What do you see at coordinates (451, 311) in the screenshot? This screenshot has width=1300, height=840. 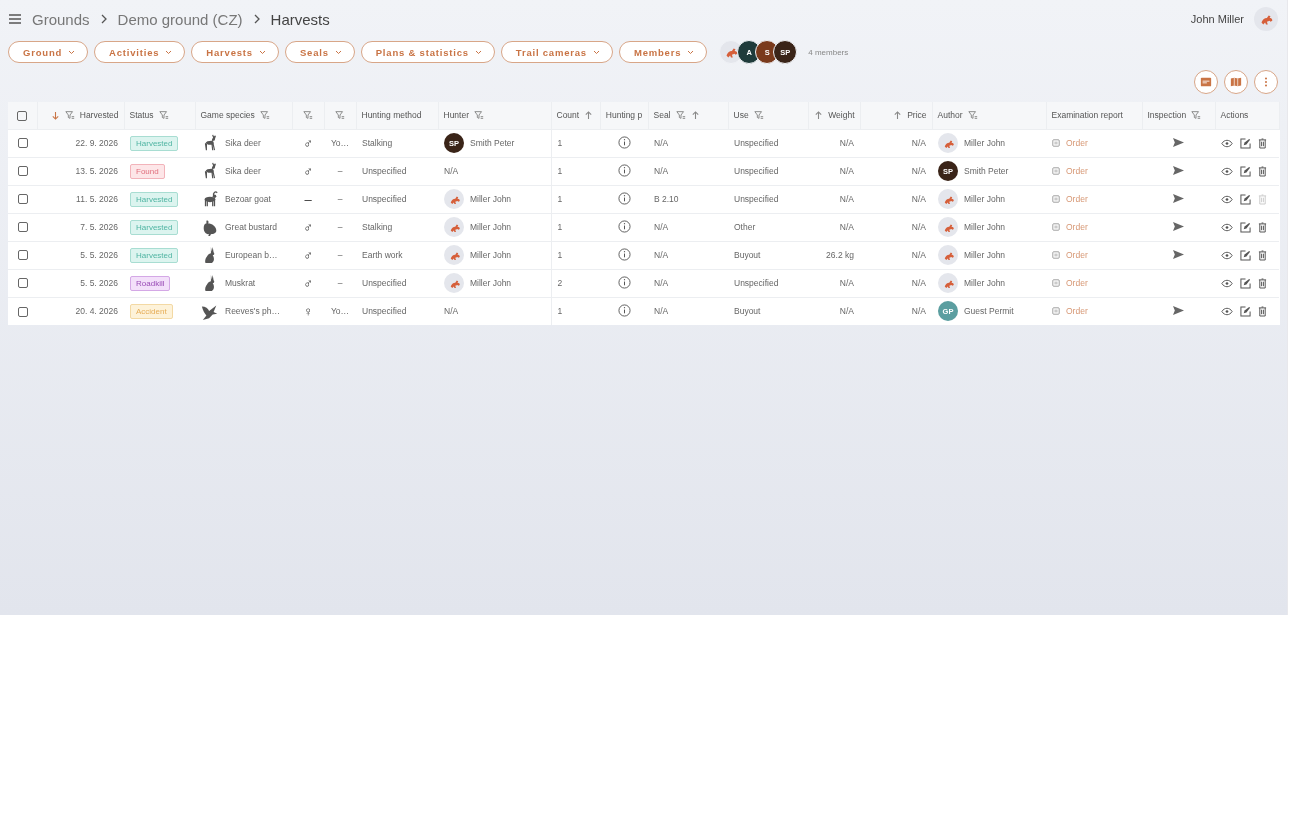 I see `person-name: N/A` at bounding box center [451, 311].